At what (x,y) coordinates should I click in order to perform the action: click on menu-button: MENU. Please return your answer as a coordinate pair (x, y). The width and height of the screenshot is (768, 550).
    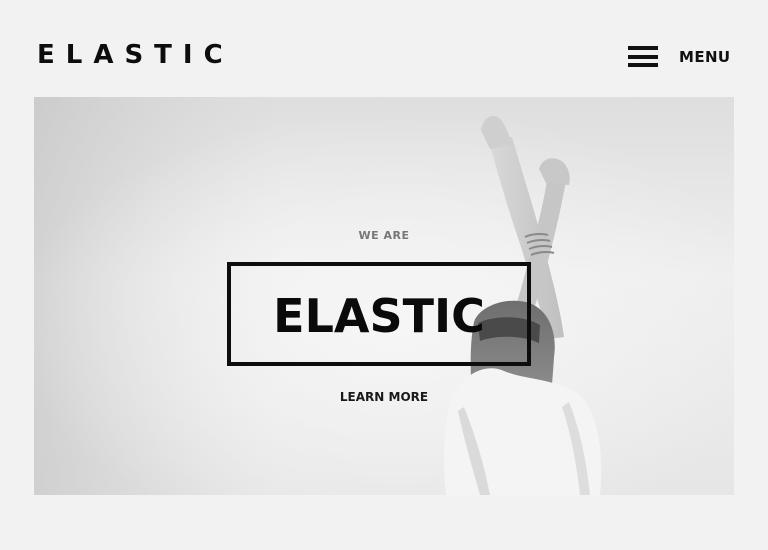
    Looking at the image, I should click on (680, 57).